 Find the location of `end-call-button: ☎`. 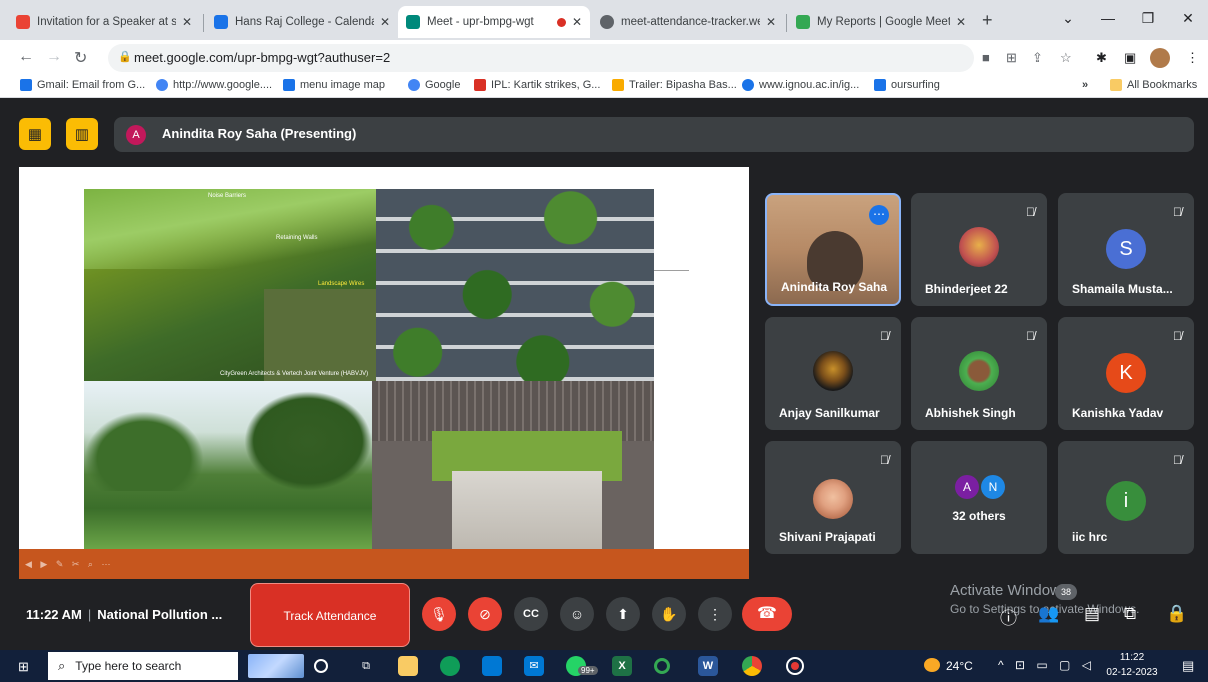

end-call-button: ☎ is located at coordinates (767, 614).